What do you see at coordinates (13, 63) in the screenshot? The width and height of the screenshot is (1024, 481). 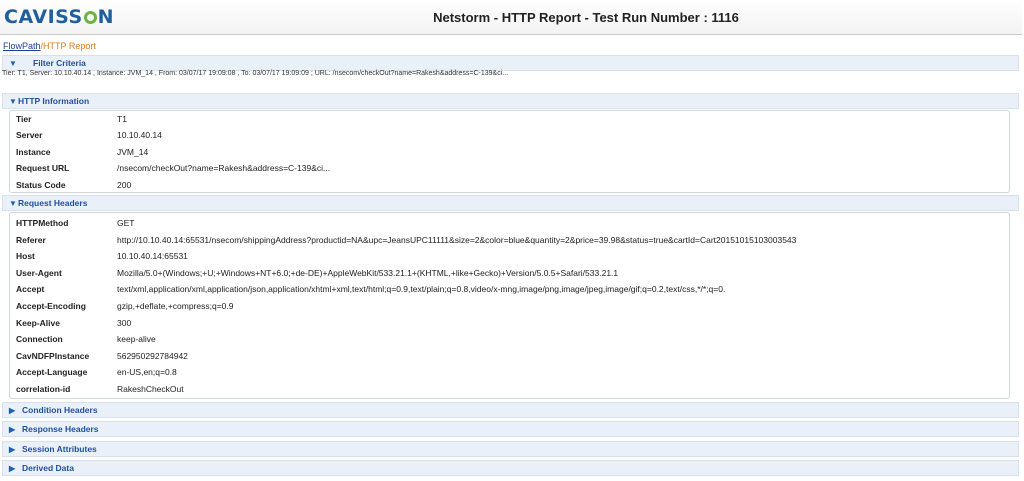 I see `triangle-down-icon: ▼` at bounding box center [13, 63].